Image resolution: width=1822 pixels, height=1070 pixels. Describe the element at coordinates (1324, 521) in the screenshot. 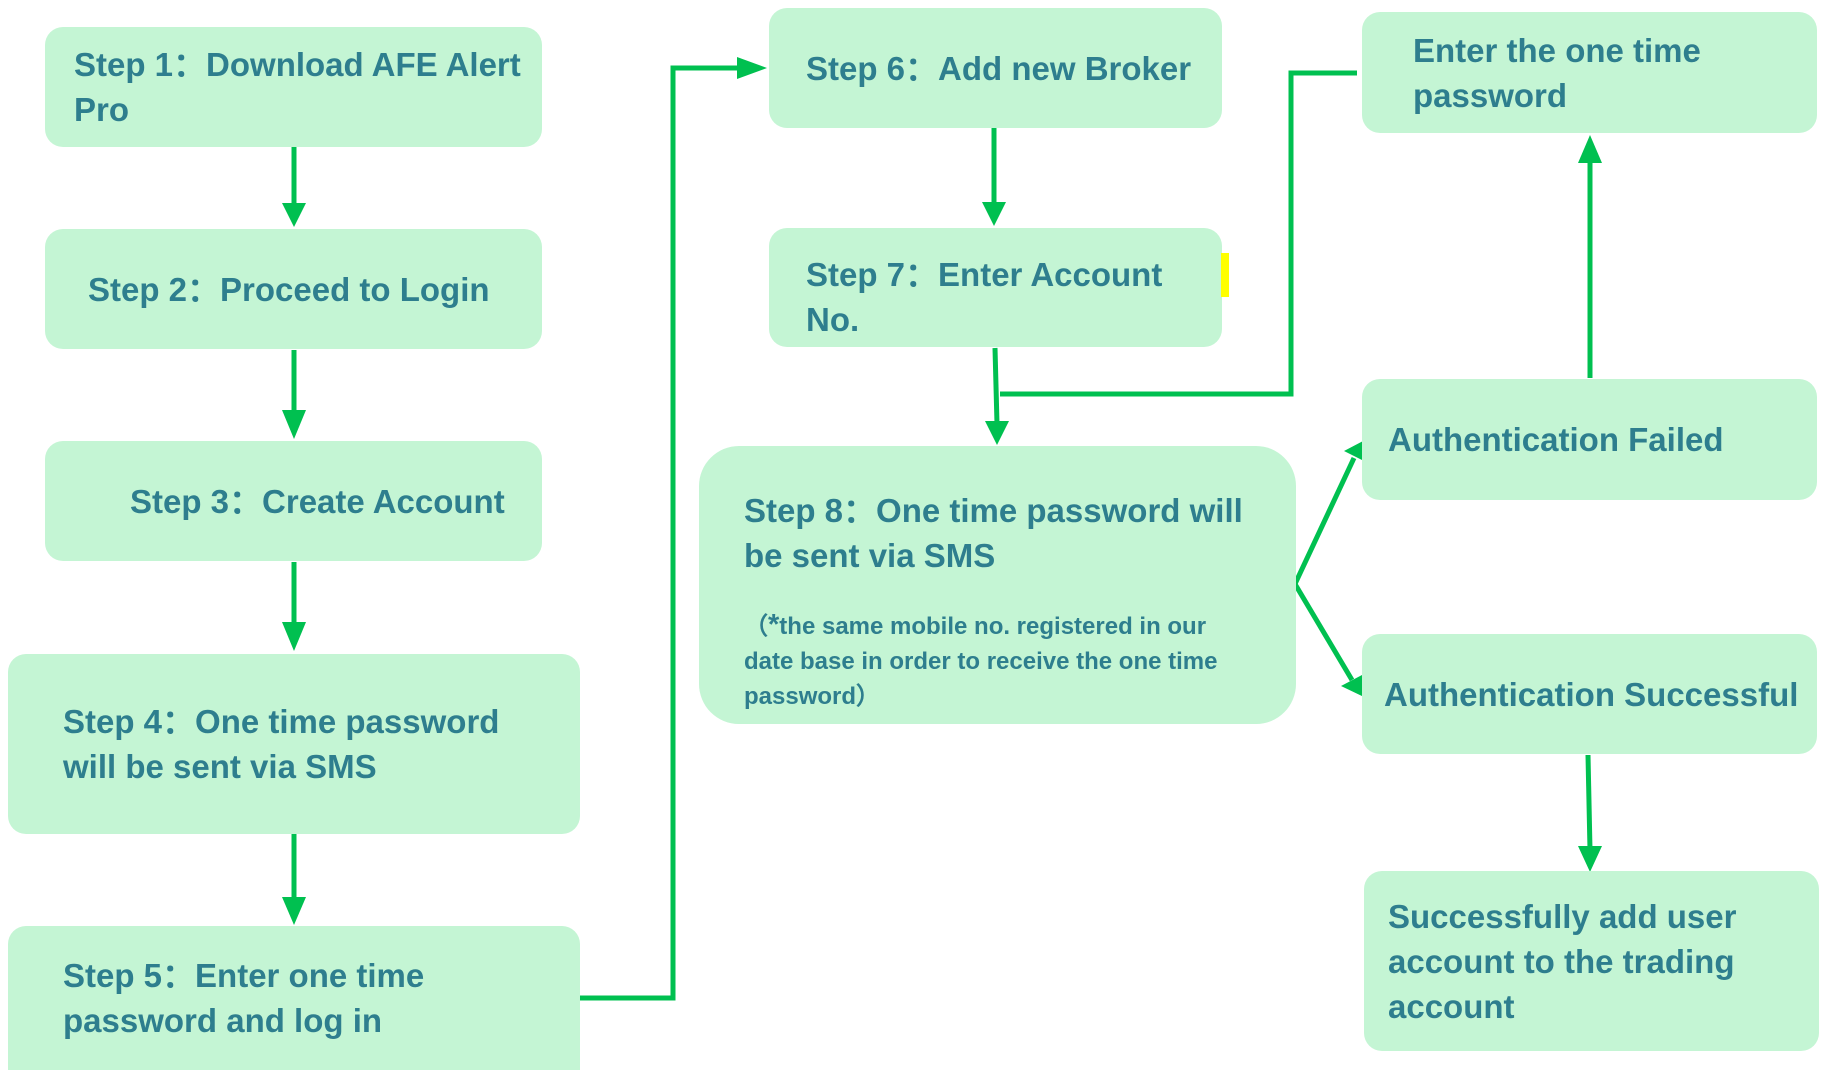

I see `connector-step8-failed` at that location.